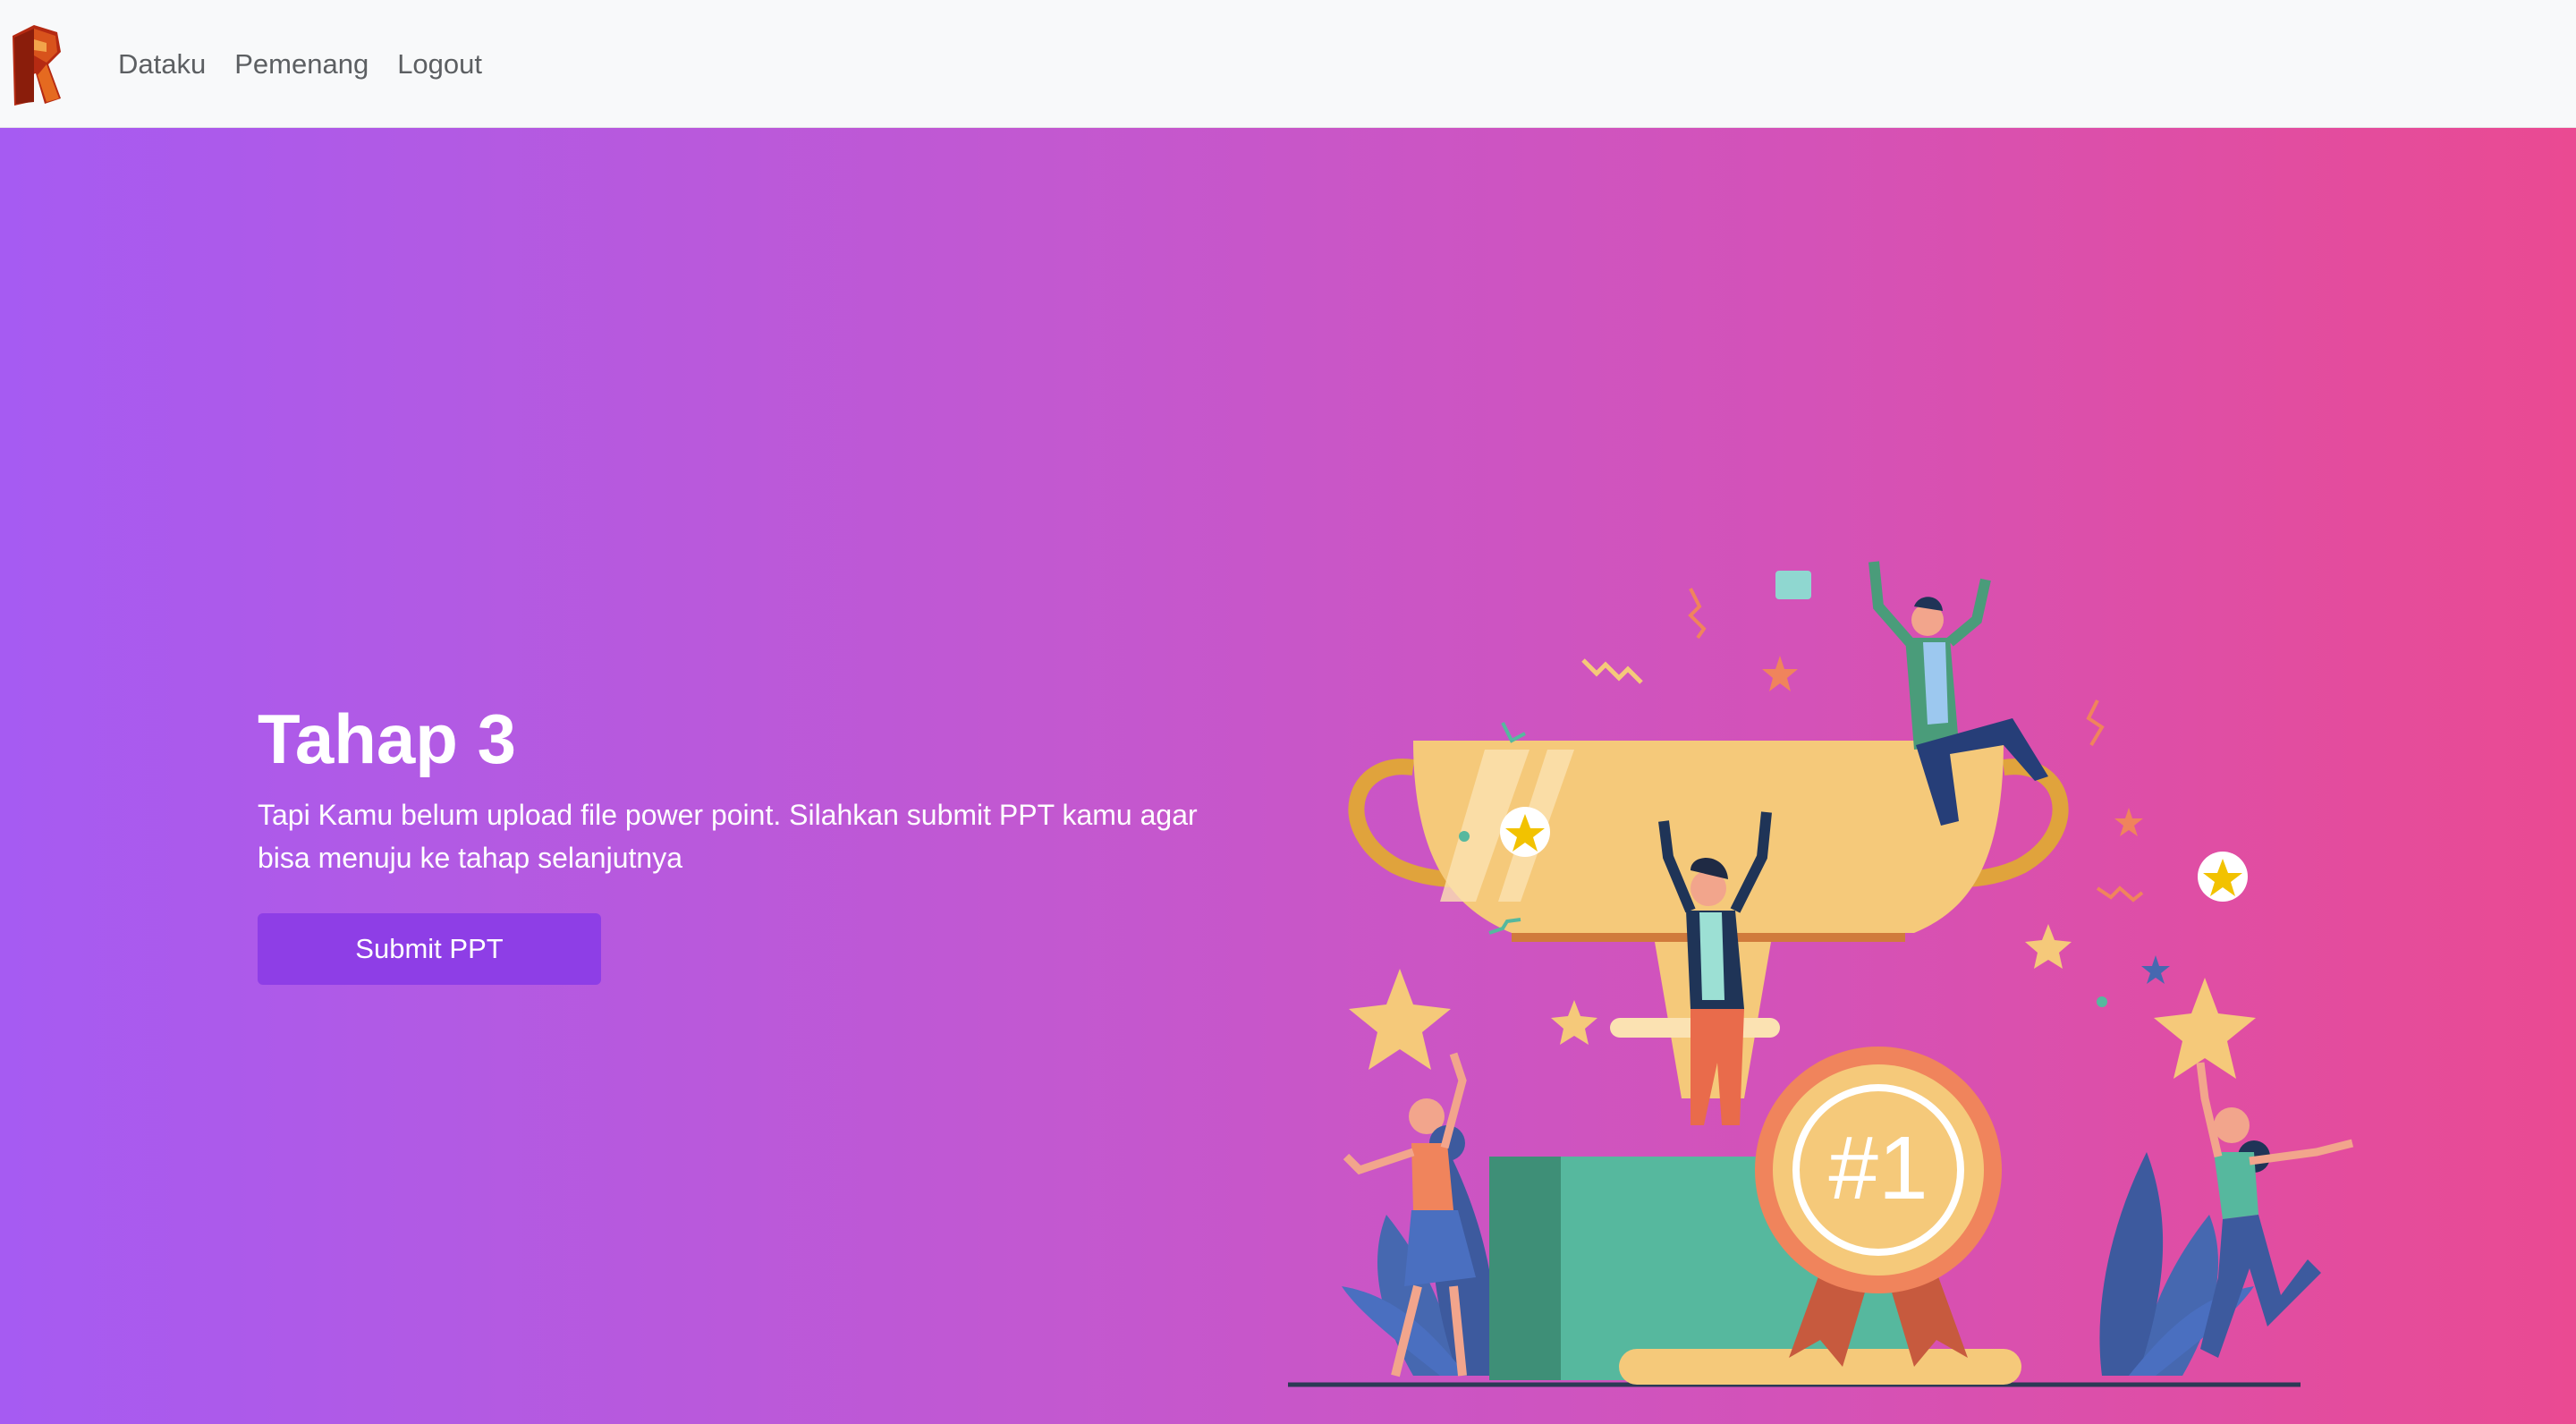  I want to click on medal-text: #1, so click(1878, 1168).